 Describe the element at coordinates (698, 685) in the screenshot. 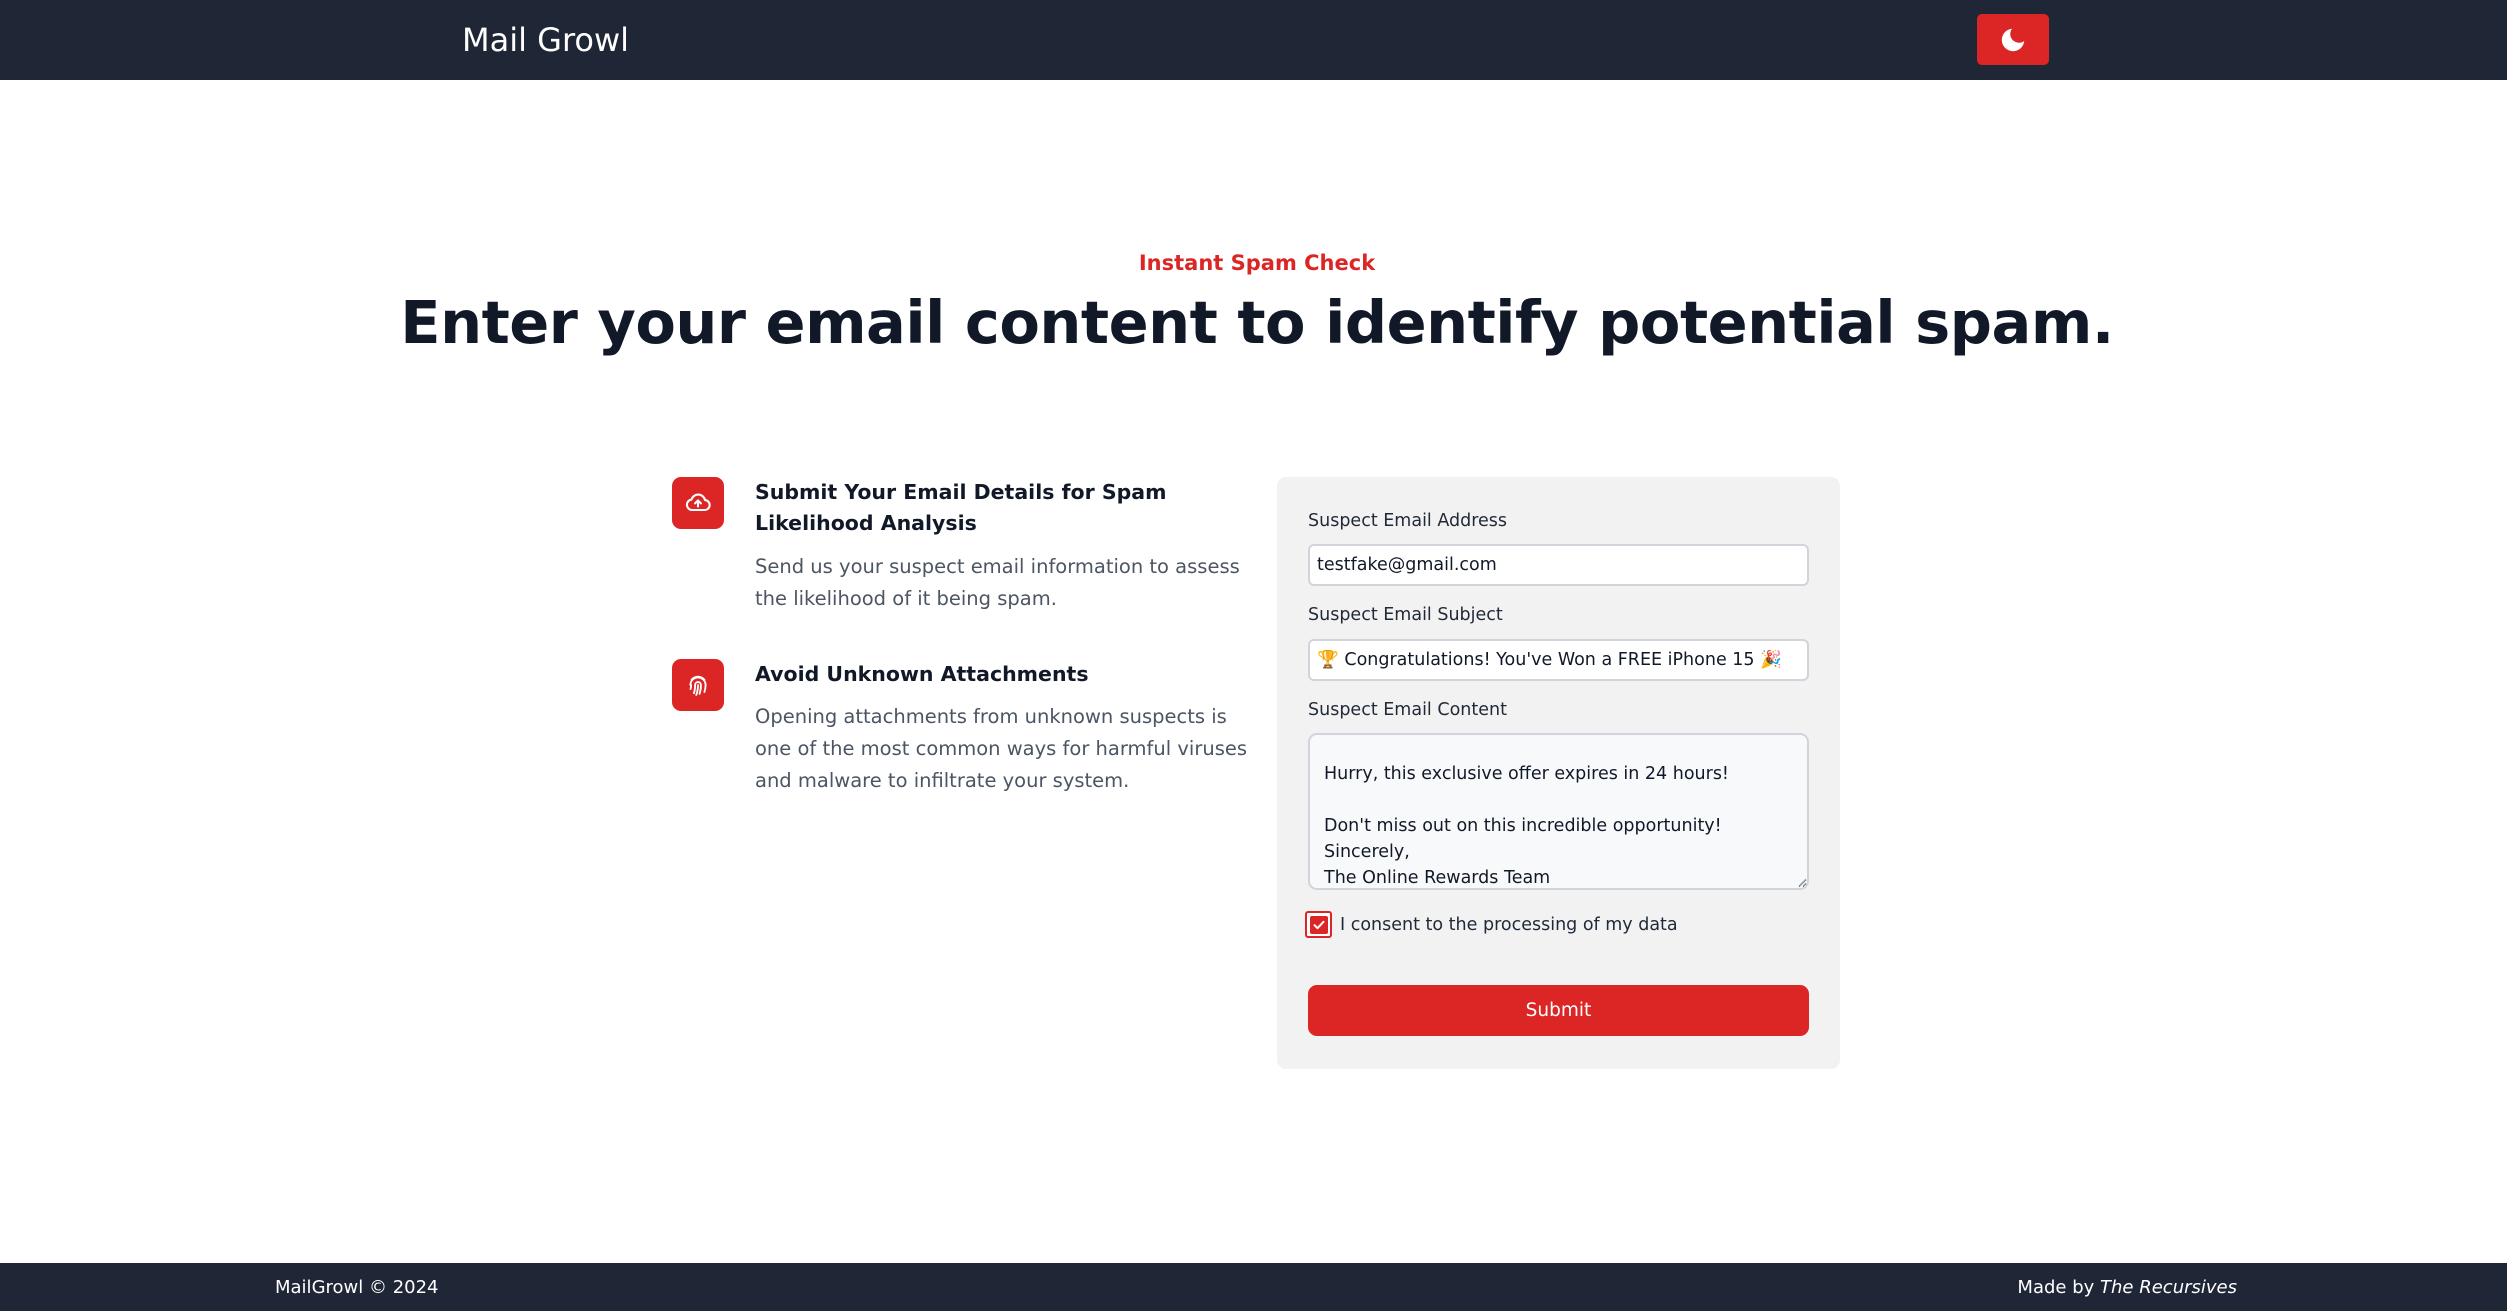

I see `fingerprint-icon` at that location.